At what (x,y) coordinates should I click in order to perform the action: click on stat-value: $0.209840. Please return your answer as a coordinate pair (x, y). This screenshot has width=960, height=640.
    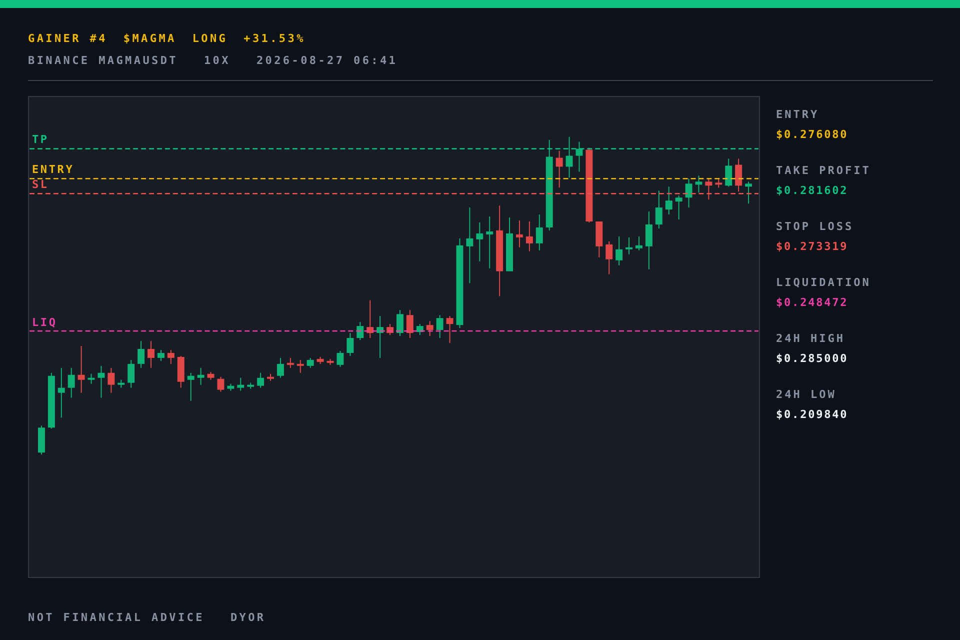
    Looking at the image, I should click on (813, 415).